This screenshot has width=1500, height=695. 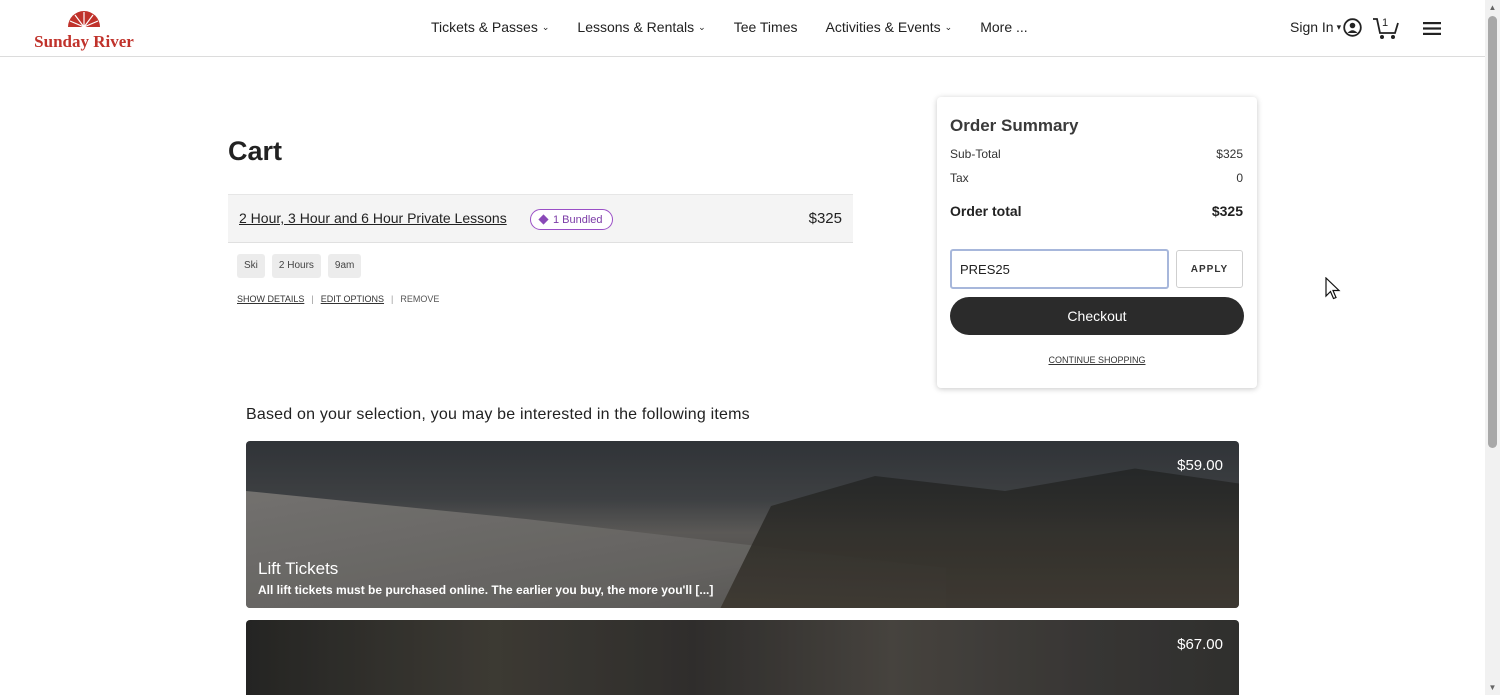 I want to click on order-total-label: Order total, so click(x=986, y=211).